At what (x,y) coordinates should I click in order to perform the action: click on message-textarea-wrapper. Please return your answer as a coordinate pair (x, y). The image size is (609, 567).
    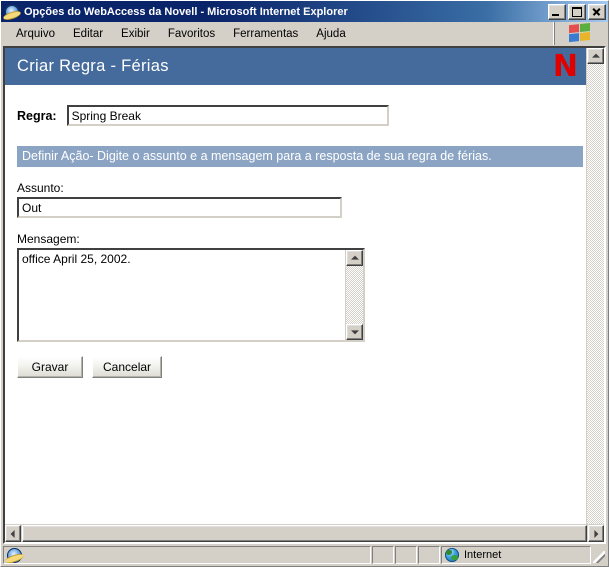
    Looking at the image, I should click on (191, 295).